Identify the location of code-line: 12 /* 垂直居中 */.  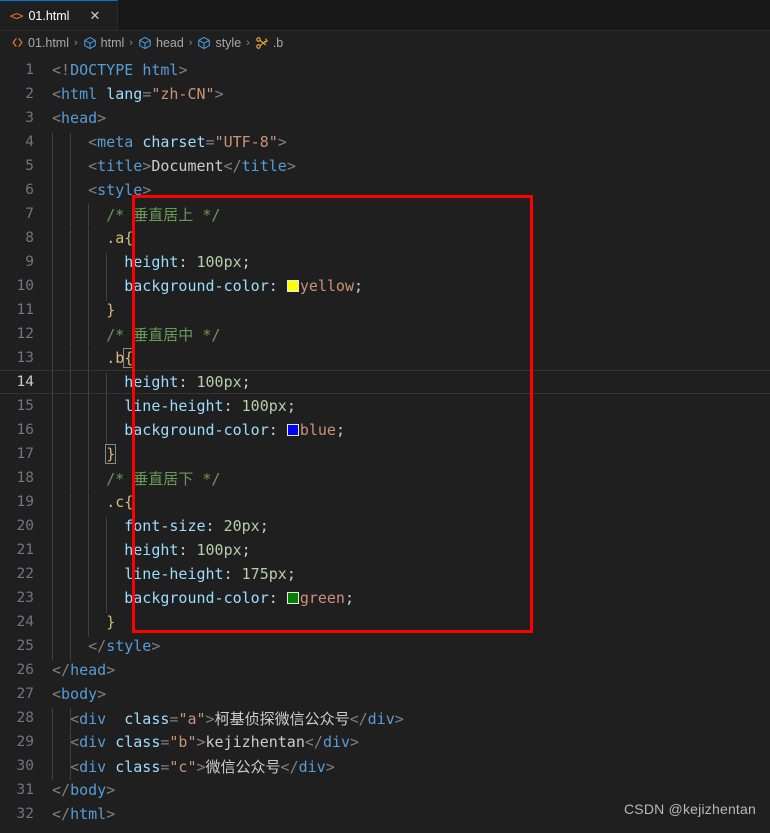
(385, 335).